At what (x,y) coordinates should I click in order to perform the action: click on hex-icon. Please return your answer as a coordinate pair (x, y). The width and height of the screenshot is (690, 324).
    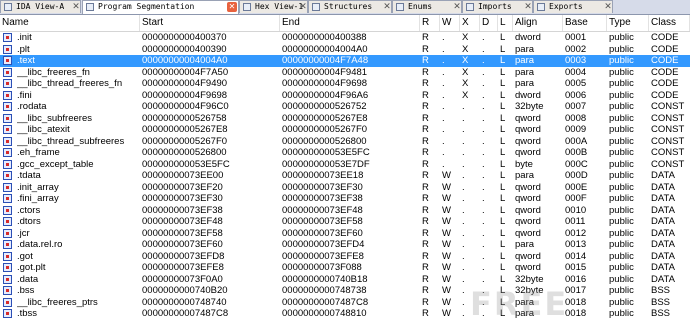
    Looking at the image, I should click on (247, 7).